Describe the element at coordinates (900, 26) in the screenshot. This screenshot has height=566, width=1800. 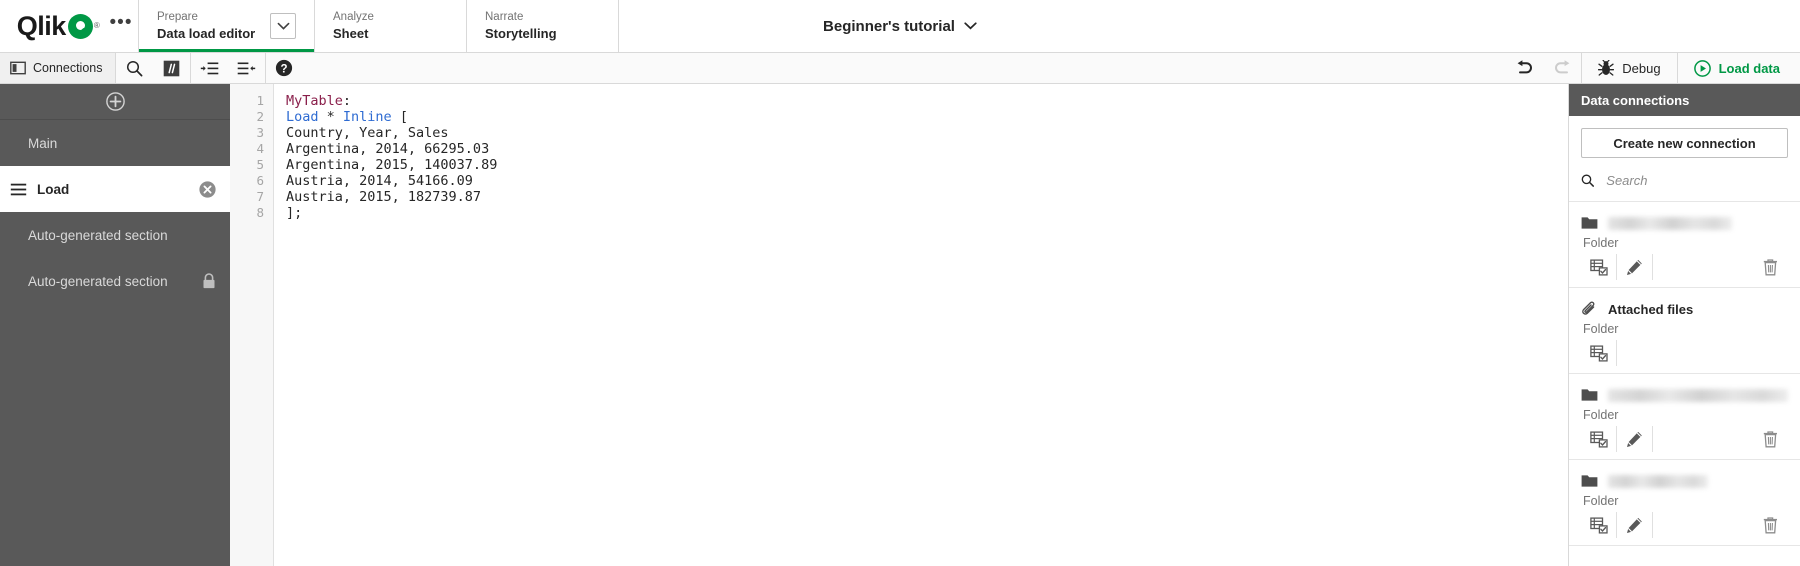
I see `app-title-menu: Beginner's tutorial` at that location.